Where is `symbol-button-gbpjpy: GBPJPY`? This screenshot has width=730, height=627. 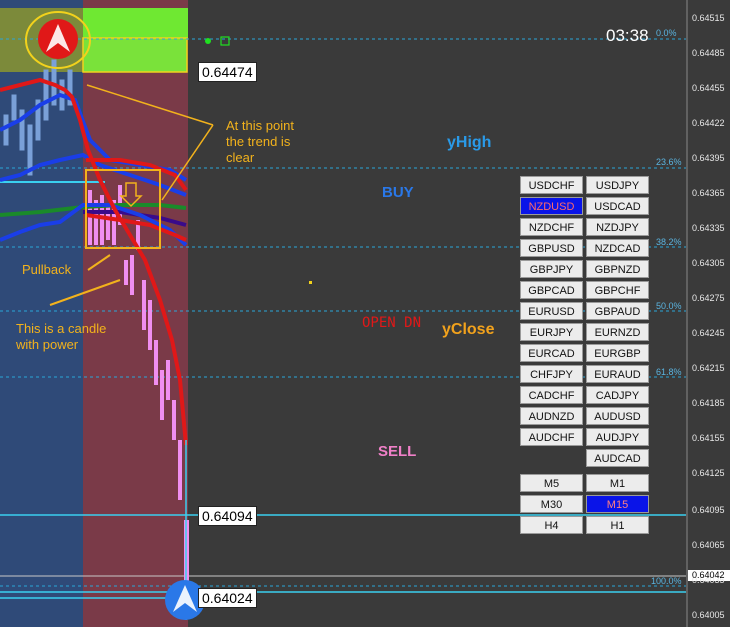
symbol-button-gbpjpy: GBPJPY is located at coordinates (551, 269).